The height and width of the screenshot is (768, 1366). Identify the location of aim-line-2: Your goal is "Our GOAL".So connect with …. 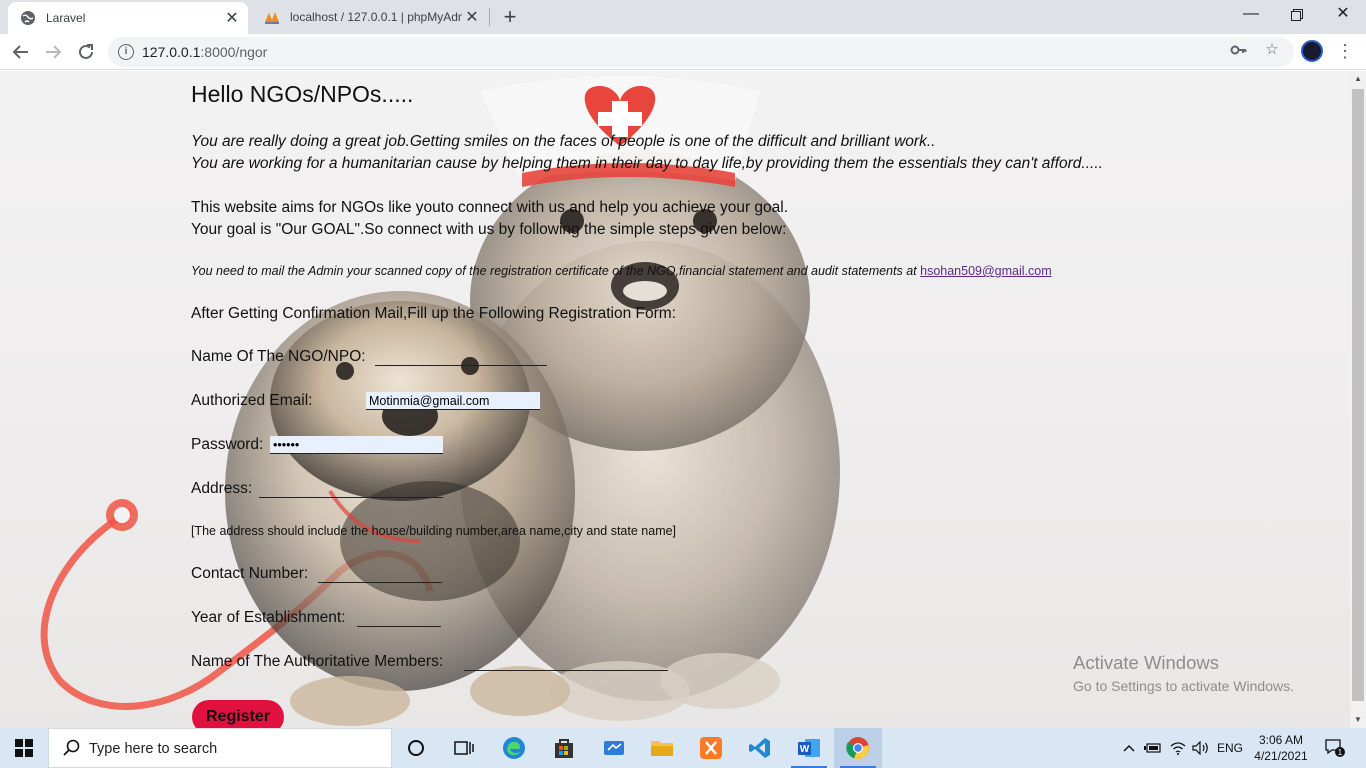
(489, 229).